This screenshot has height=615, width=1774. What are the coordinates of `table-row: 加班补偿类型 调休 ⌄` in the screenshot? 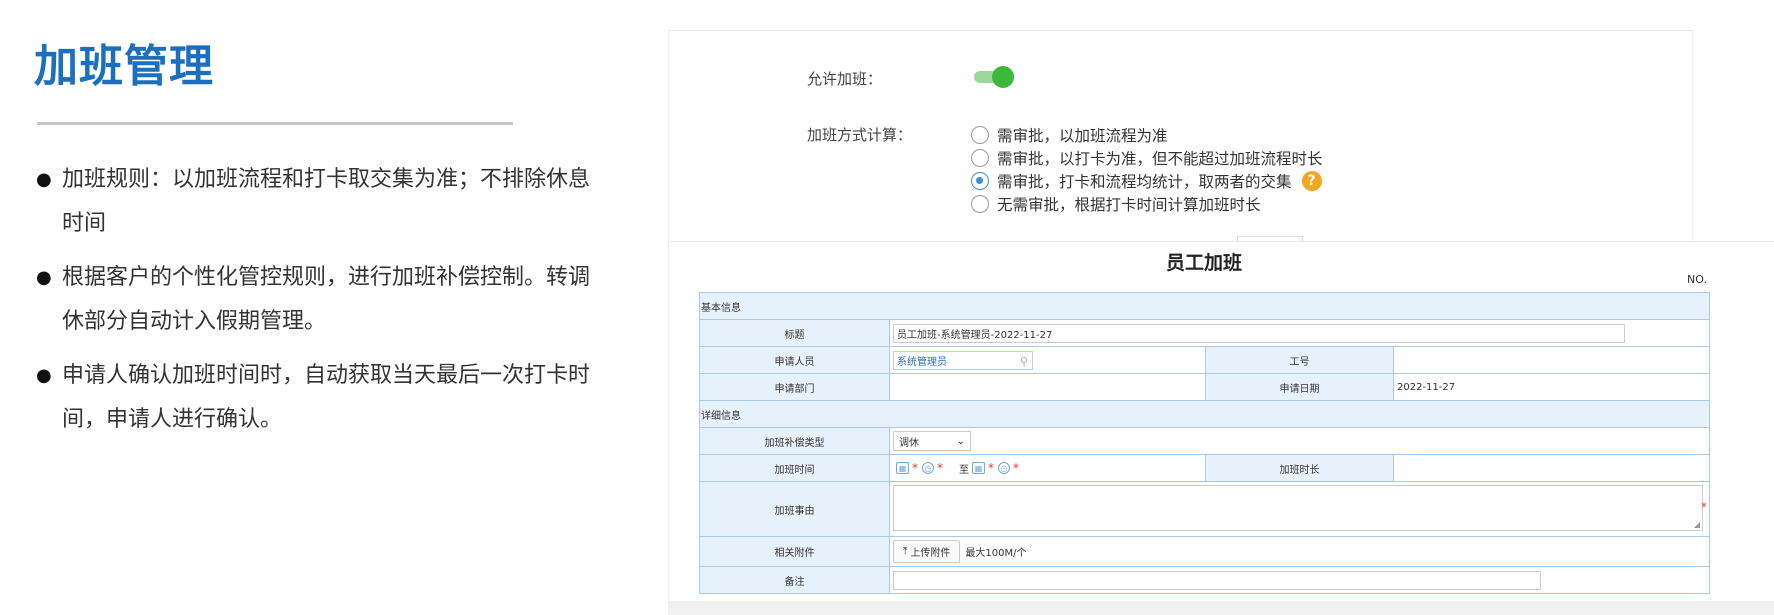 It's located at (1204, 441).